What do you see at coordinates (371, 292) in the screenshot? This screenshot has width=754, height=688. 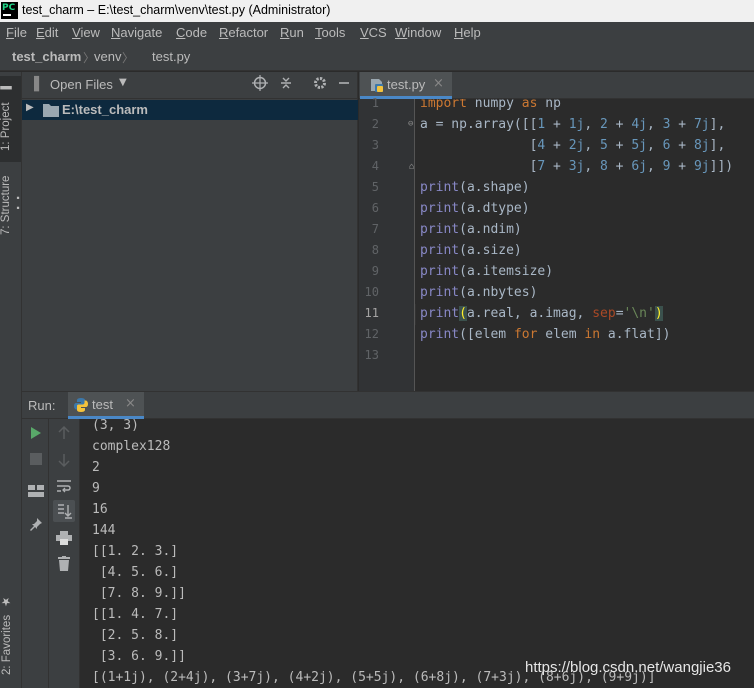 I see `line-number: 10` at bounding box center [371, 292].